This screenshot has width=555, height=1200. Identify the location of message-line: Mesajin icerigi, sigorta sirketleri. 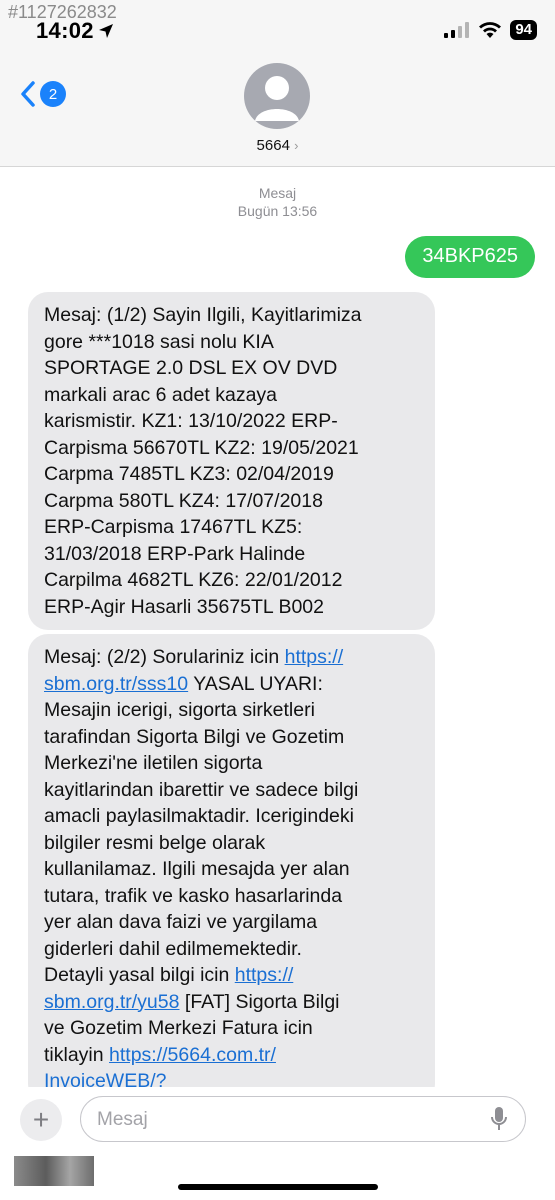
(179, 710).